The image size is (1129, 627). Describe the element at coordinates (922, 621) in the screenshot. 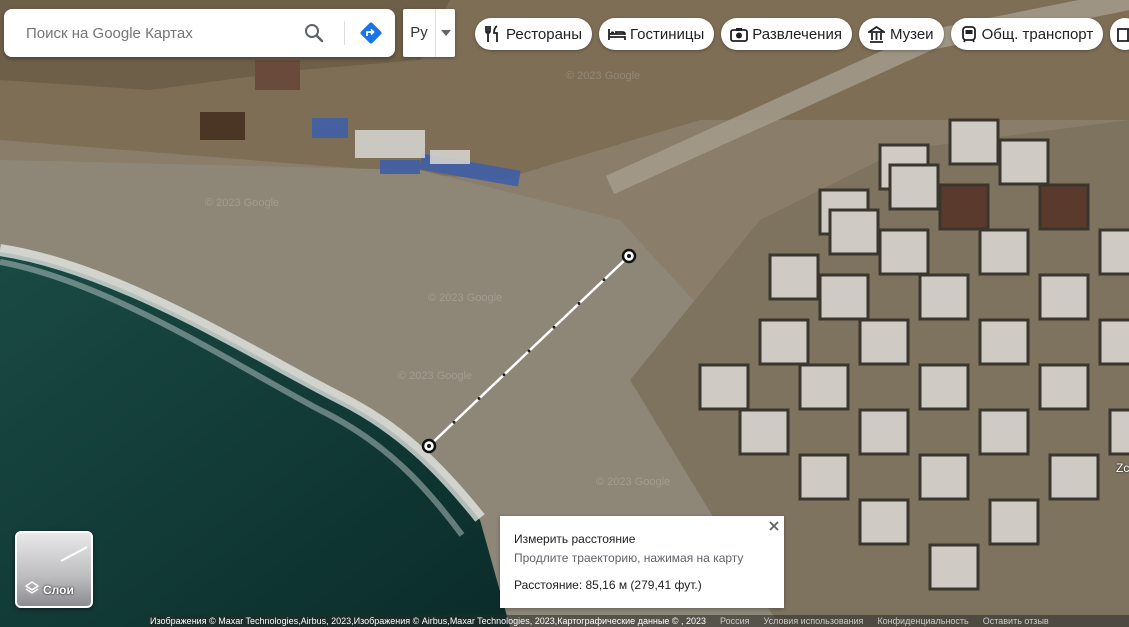

I see `footer-privacy-link: Конфиденциальность` at that location.